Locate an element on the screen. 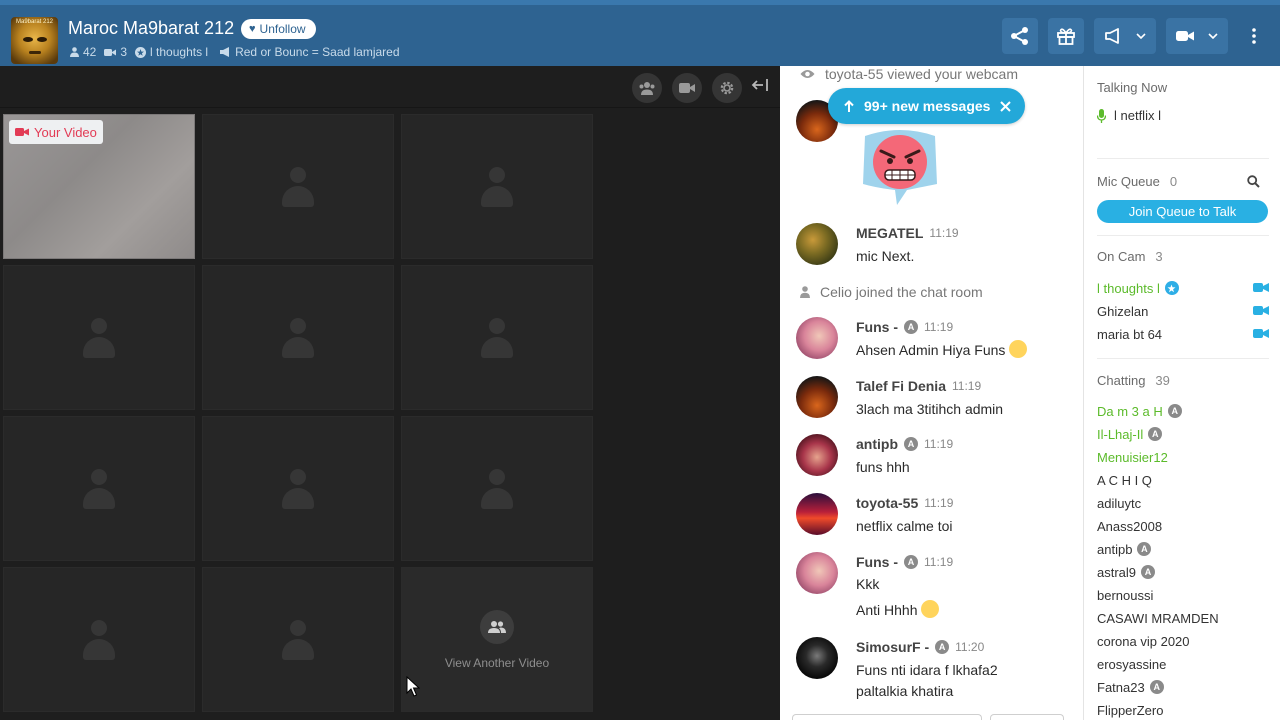 Image resolution: width=1280 pixels, height=720 pixels. system-message: Celio joined the chat room is located at coordinates (891, 292).